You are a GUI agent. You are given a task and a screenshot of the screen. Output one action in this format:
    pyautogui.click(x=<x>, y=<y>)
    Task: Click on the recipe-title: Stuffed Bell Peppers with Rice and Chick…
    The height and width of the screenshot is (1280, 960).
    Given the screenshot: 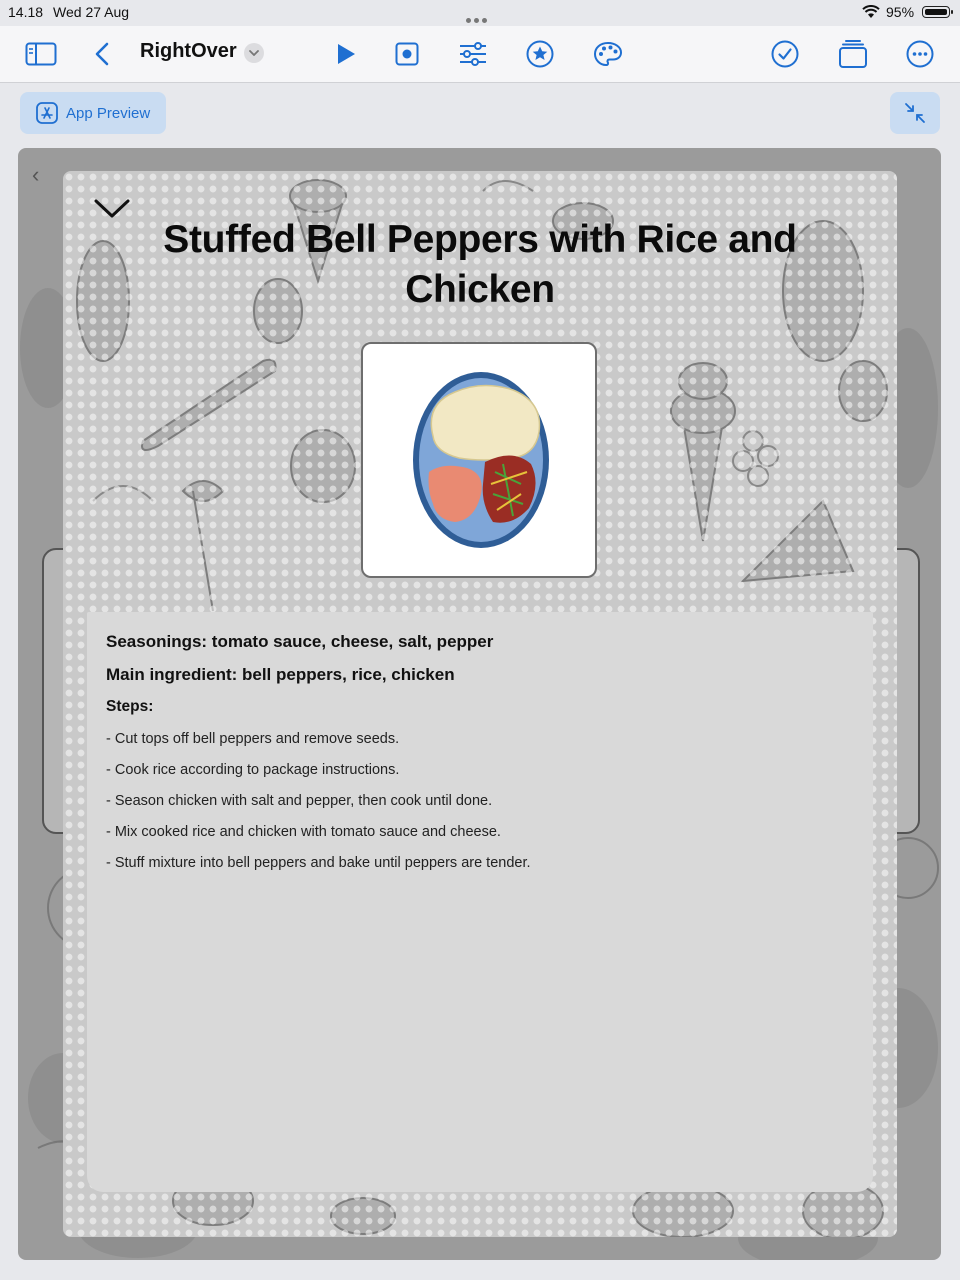 What is the action you would take?
    pyautogui.click(x=480, y=264)
    